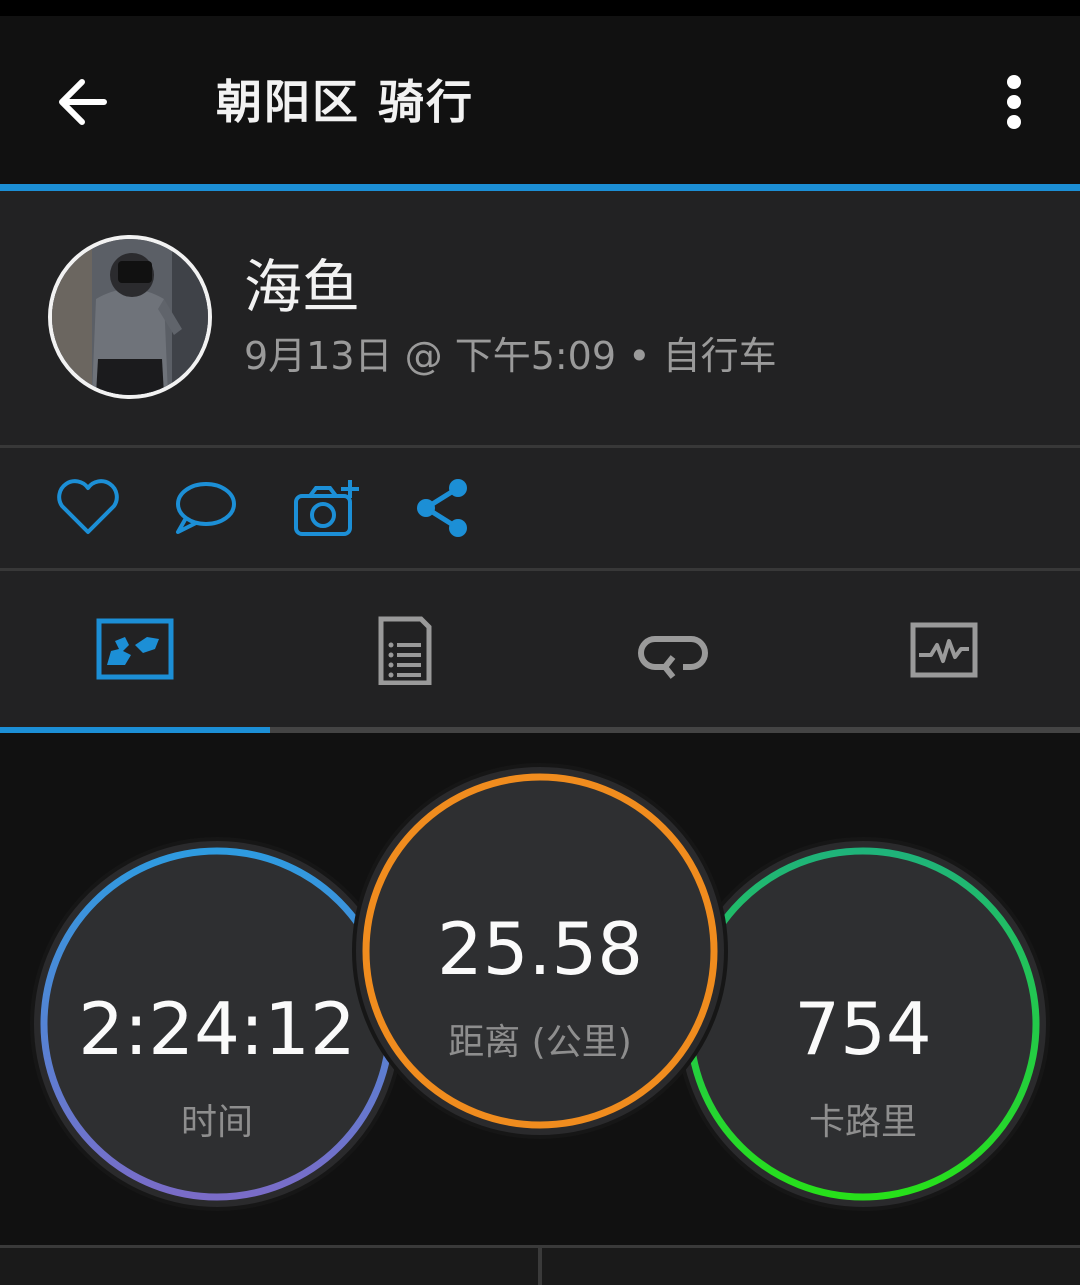 This screenshot has width=1080, height=1285. I want to click on add-photo-icon, so click(326, 508).